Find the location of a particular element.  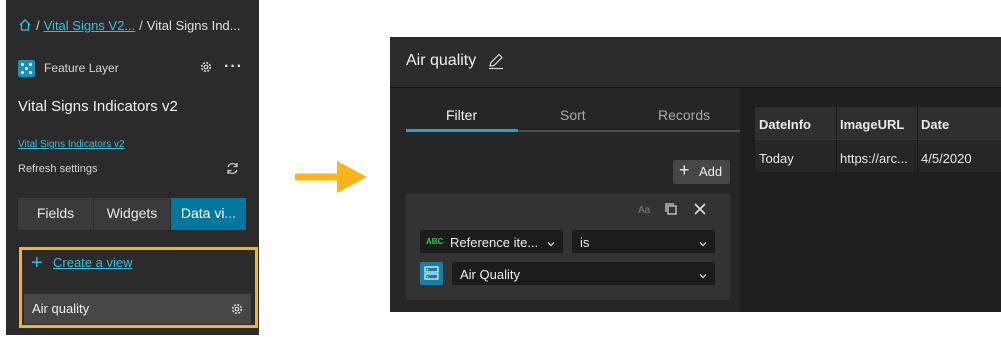

column-header: Date is located at coordinates (959, 123).